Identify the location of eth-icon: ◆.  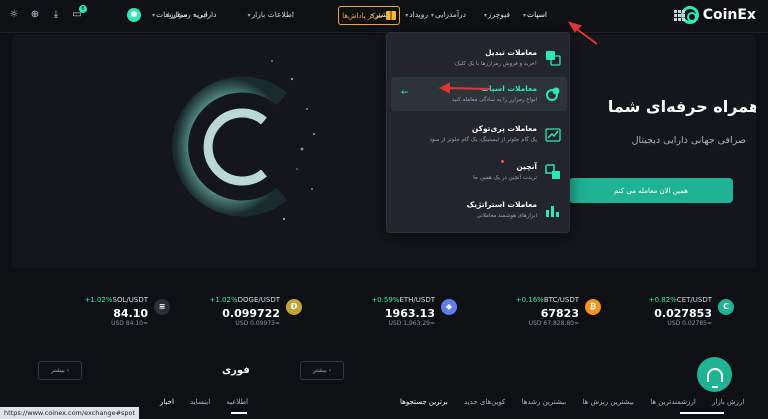
(449, 307).